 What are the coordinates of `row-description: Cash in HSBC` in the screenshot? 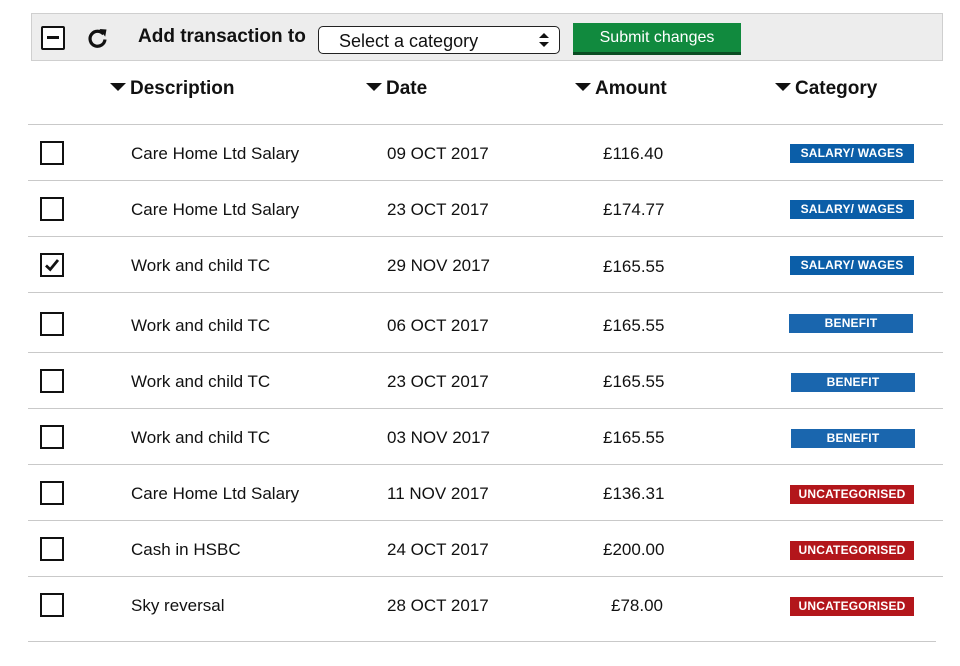 It's located at (186, 549).